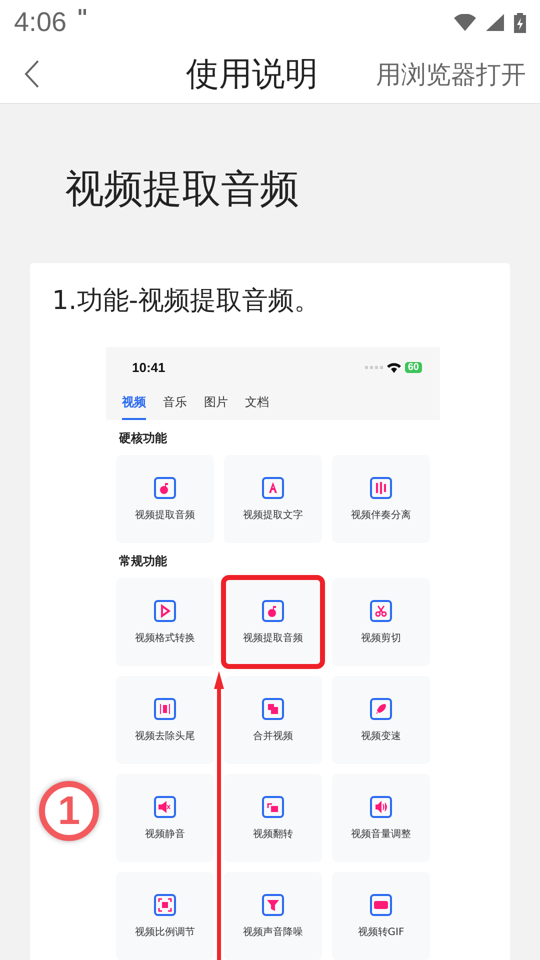 Image resolution: width=540 pixels, height=960 pixels. What do you see at coordinates (413, 367) in the screenshot?
I see `battery-level: 60` at bounding box center [413, 367].